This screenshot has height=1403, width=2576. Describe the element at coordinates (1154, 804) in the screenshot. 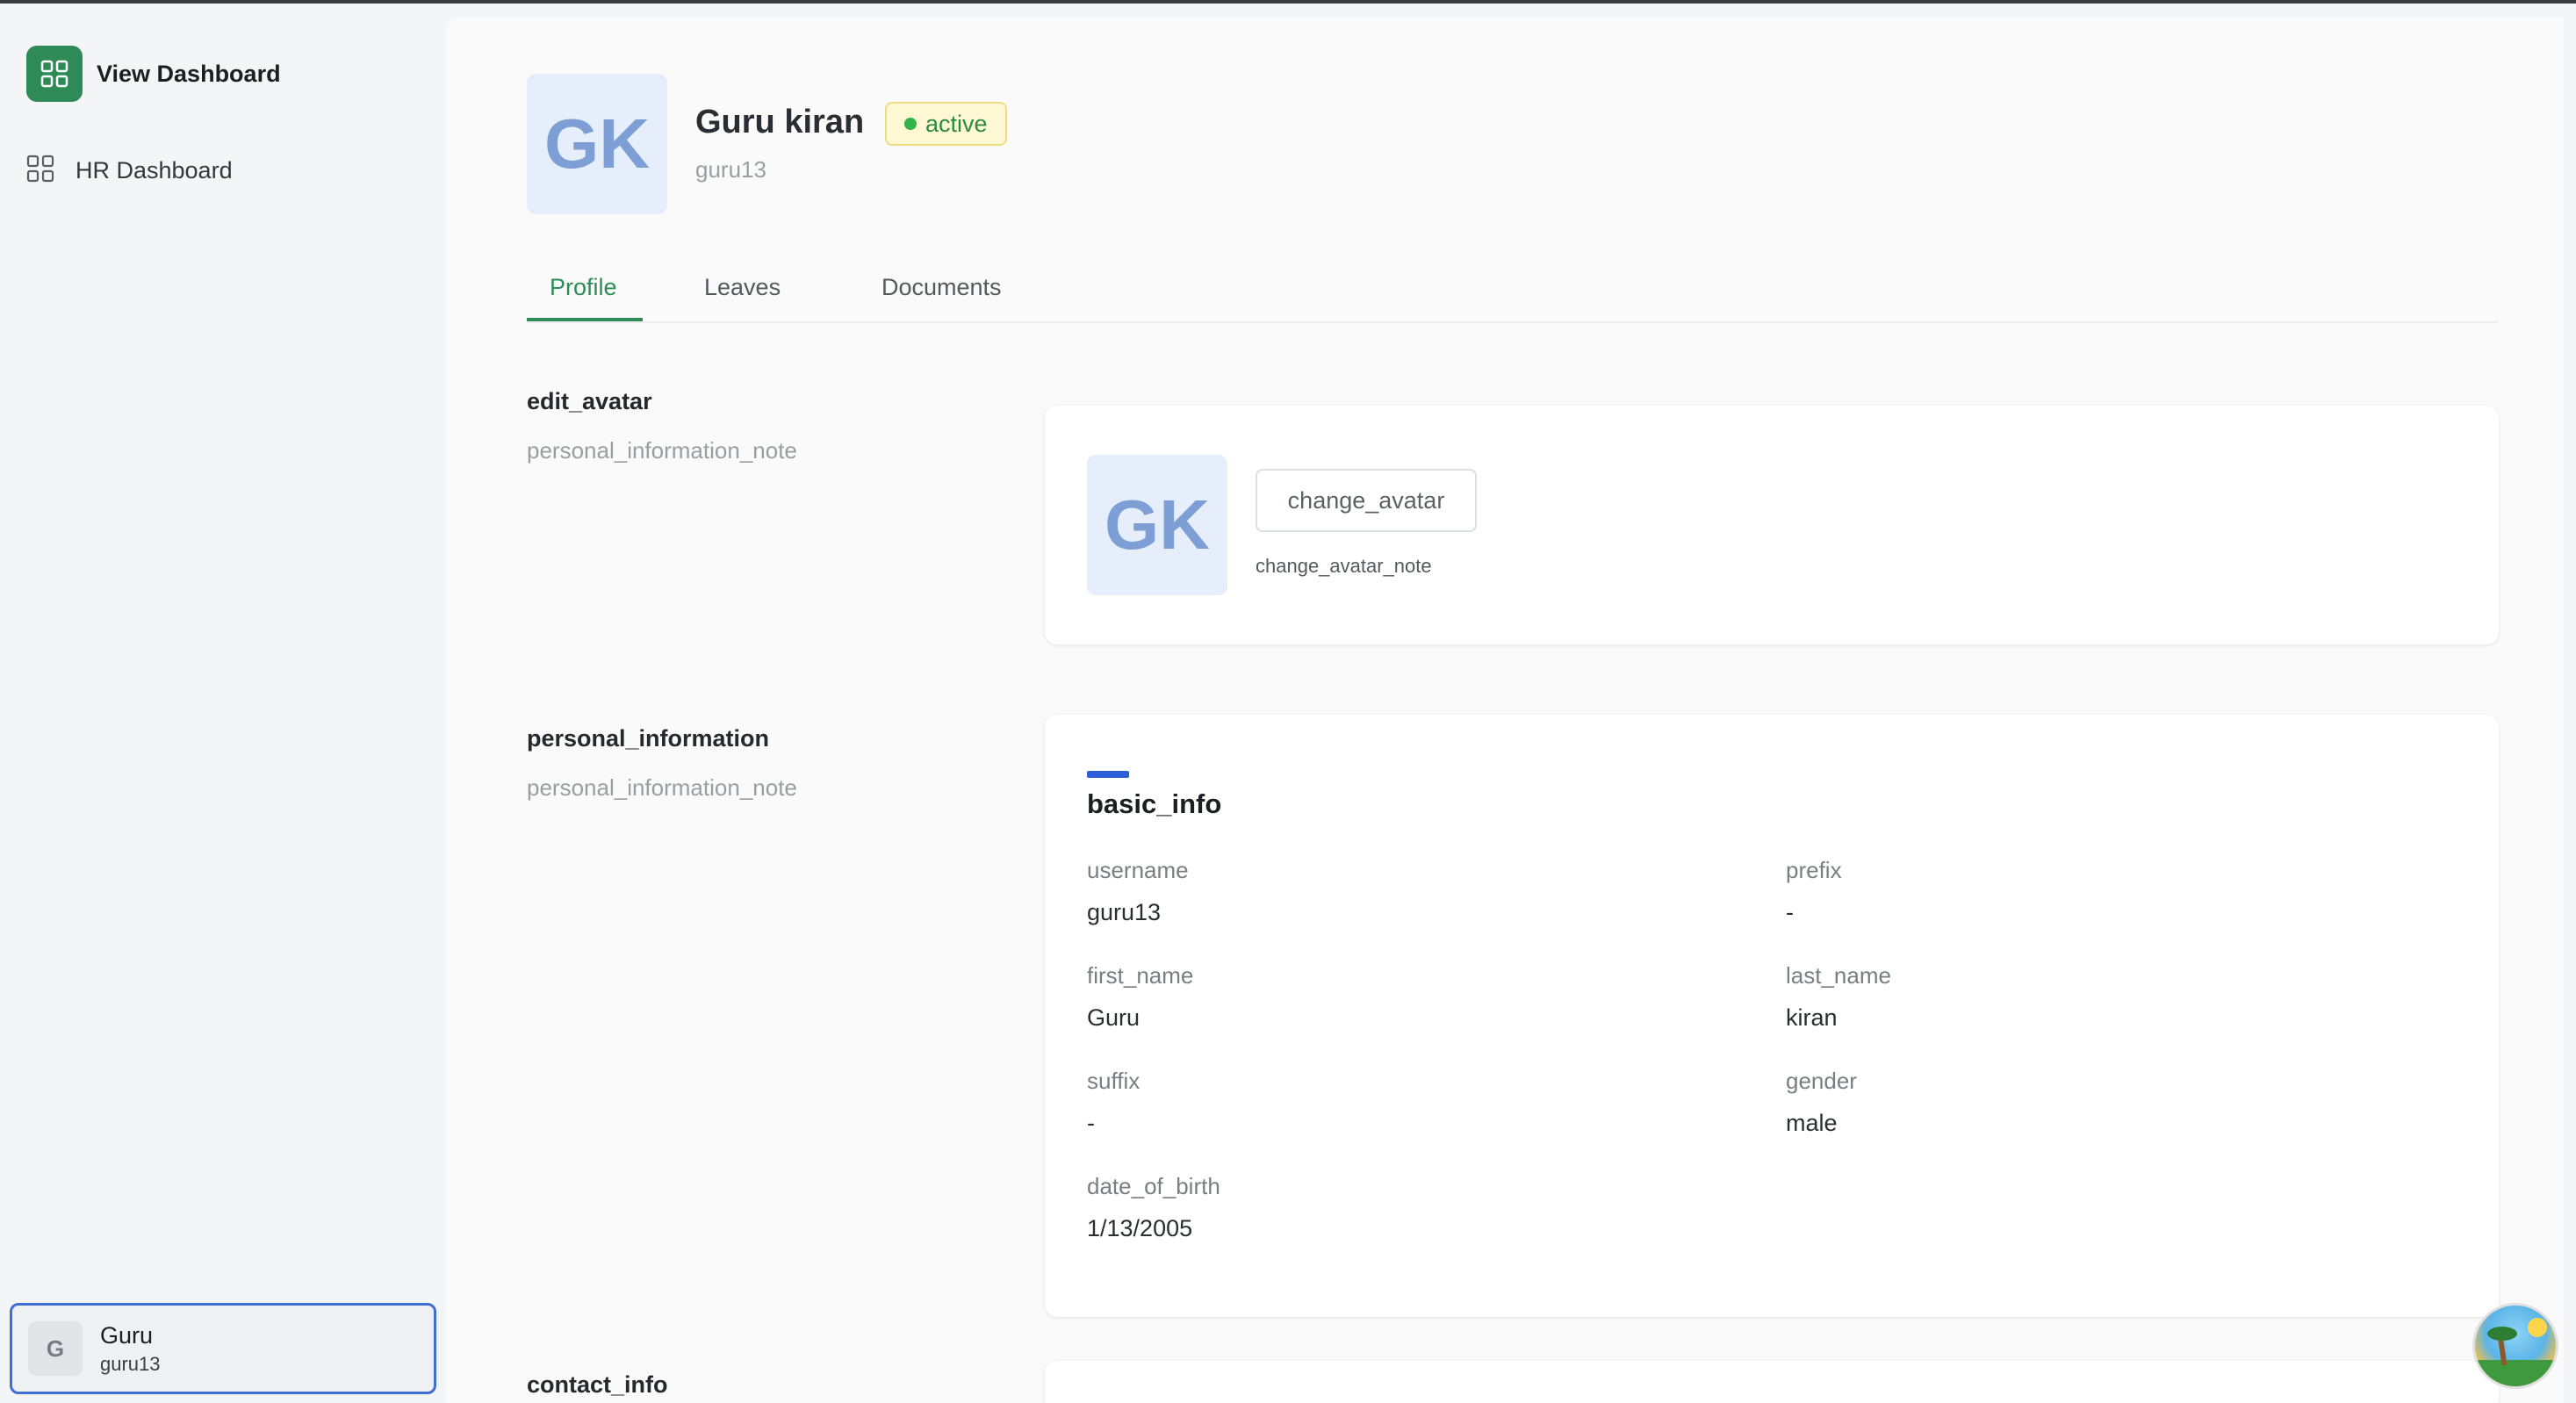

I see `basic-info-title: basic_info` at that location.